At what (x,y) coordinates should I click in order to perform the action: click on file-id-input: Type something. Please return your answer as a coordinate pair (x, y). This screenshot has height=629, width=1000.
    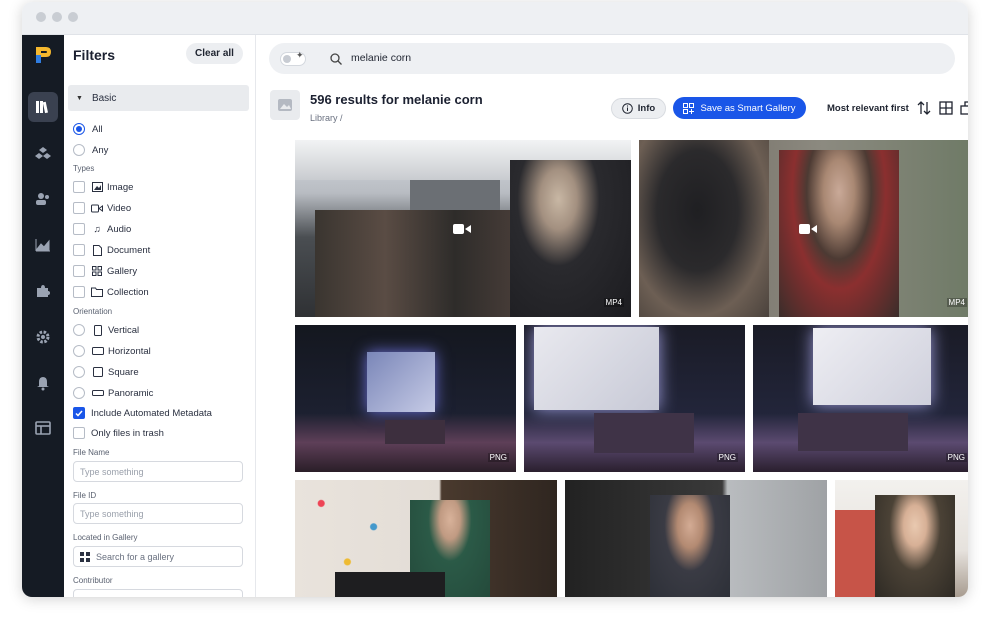
    Looking at the image, I should click on (158, 513).